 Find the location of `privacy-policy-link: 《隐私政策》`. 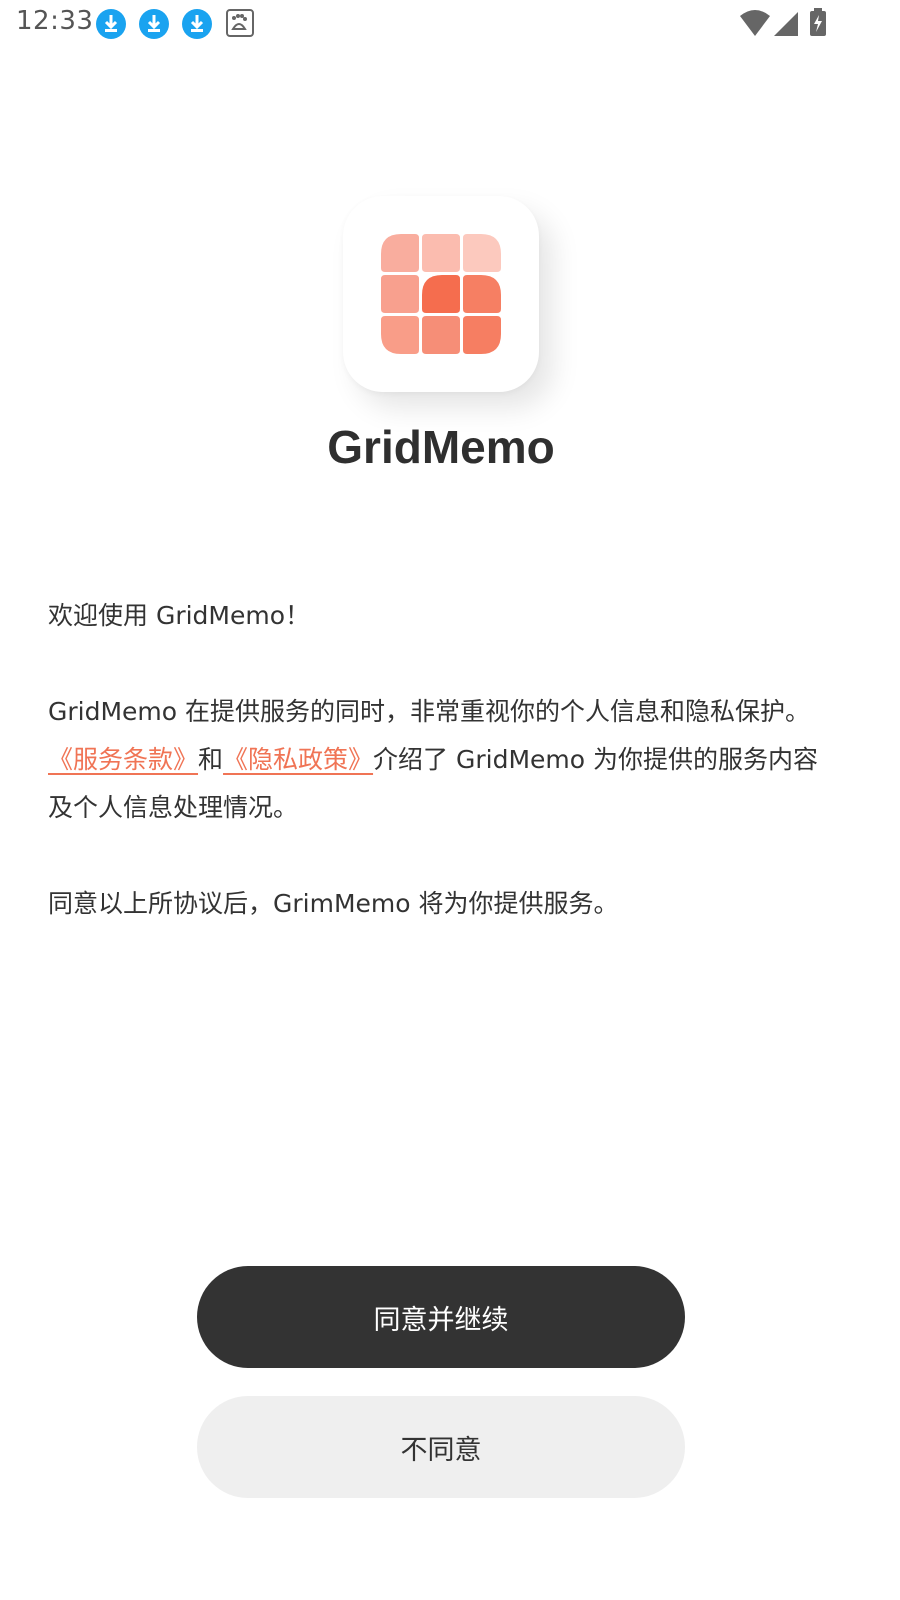

privacy-policy-link: 《隐私政策》 is located at coordinates (298, 759).